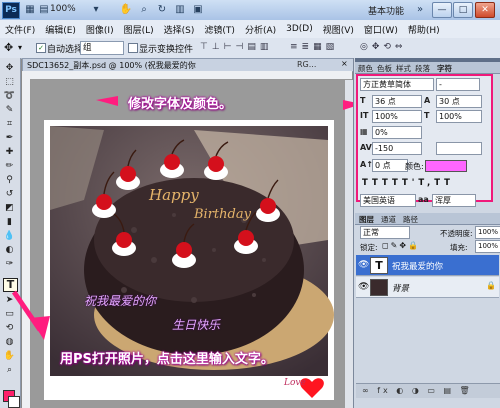 This screenshot has width=500, height=408. I want to click on background-layer-thumbnail, so click(379, 287).